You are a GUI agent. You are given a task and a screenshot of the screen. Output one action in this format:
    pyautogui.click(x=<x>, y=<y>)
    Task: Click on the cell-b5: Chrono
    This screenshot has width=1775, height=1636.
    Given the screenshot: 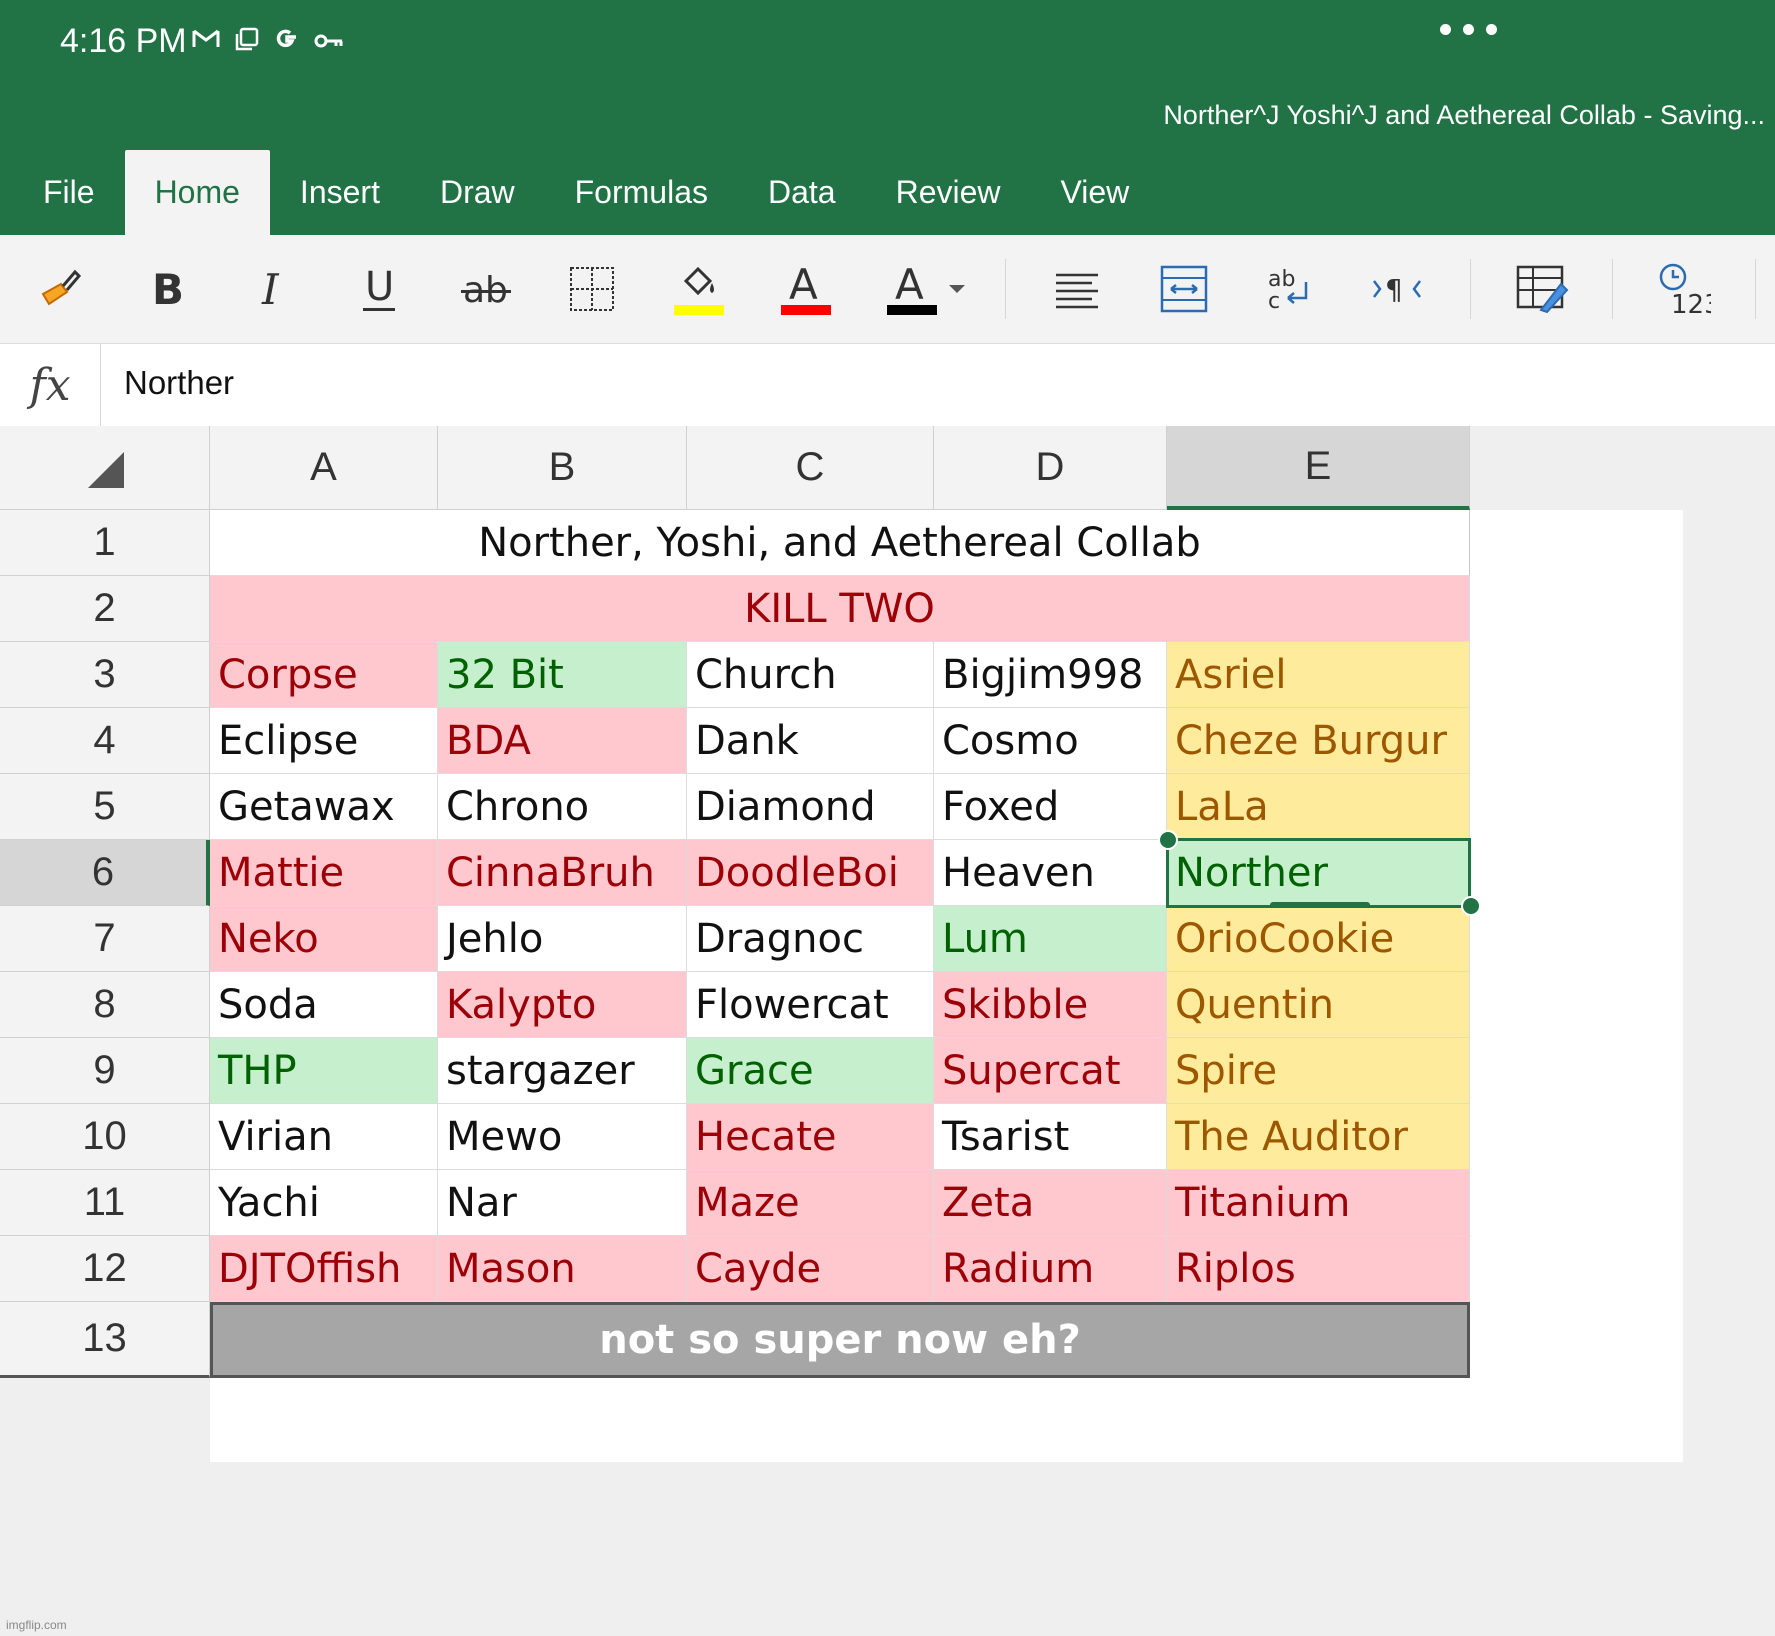 What is the action you would take?
    pyautogui.click(x=562, y=807)
    